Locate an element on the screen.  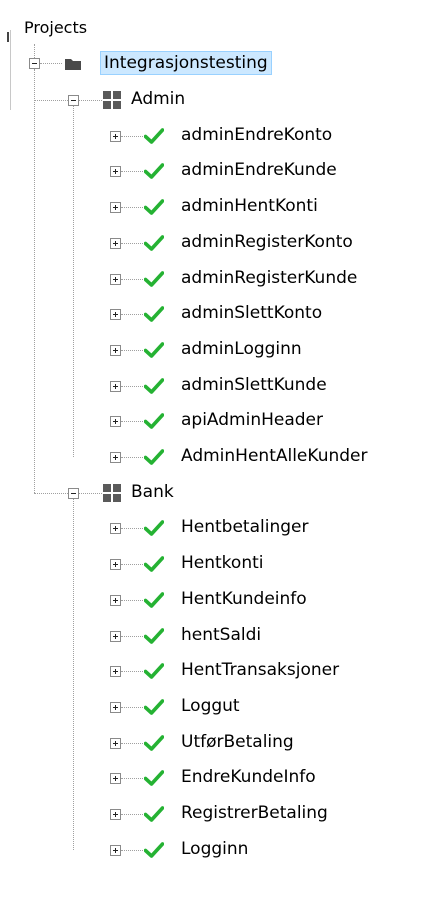
tree-line-group-children-admin is located at coordinates (73, 281).